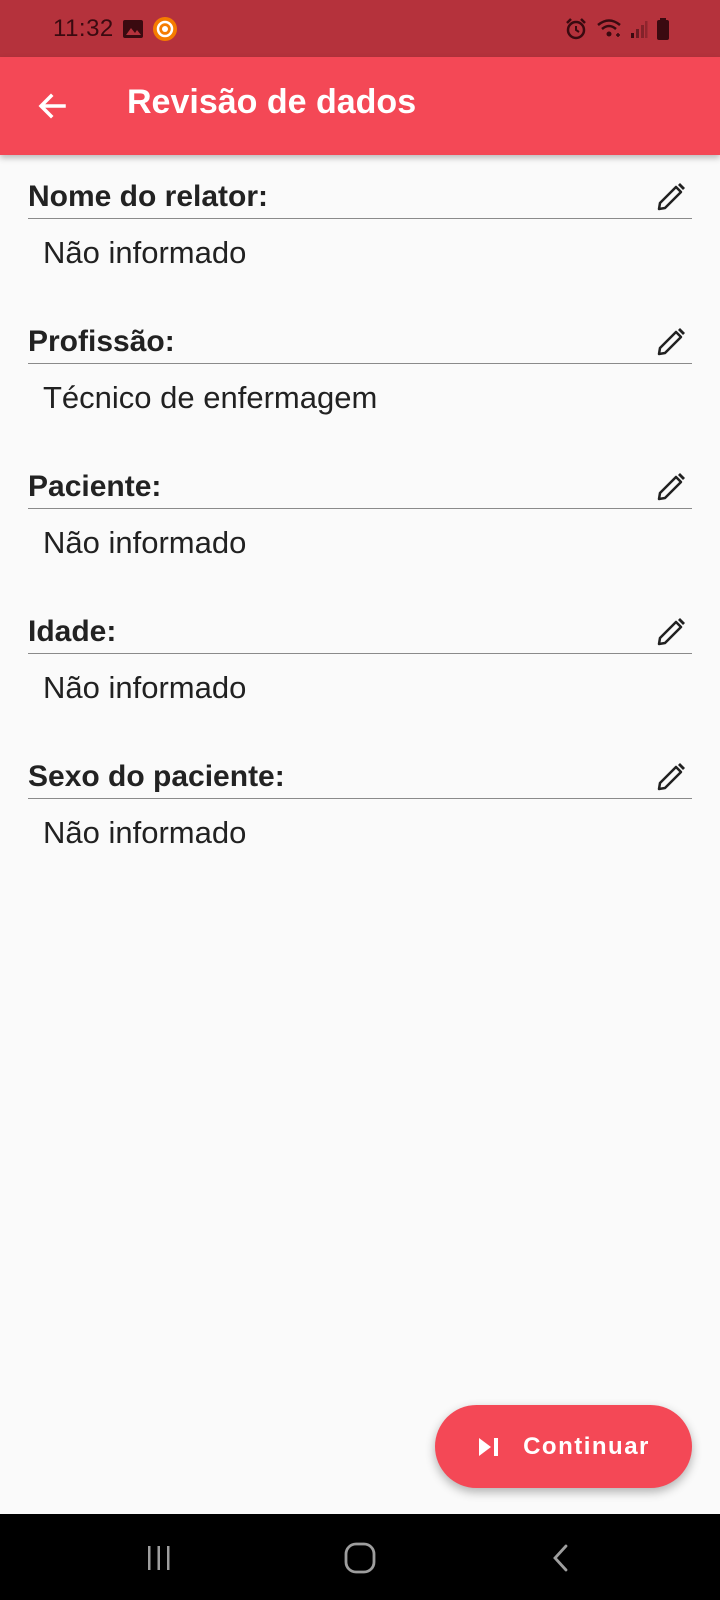  I want to click on recent-apps-button, so click(159, 1558).